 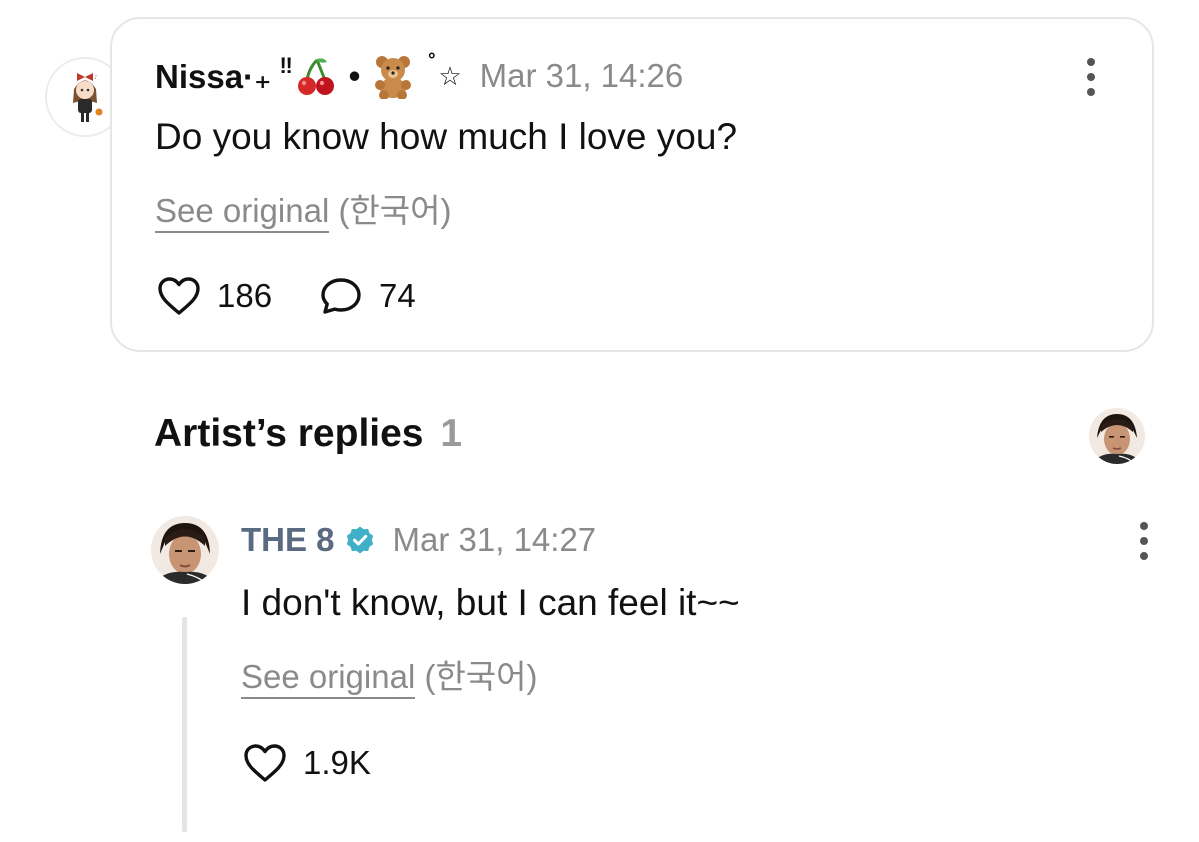 I want to click on post-like-count: 186, so click(x=245, y=295).